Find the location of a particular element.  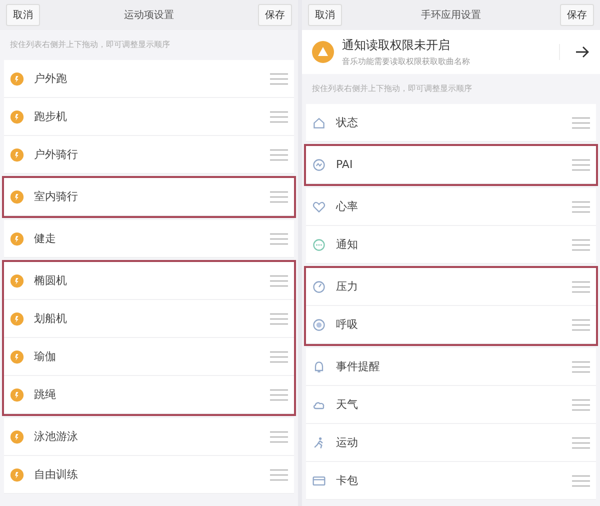

list-item: 泳池游泳 is located at coordinates (149, 437).